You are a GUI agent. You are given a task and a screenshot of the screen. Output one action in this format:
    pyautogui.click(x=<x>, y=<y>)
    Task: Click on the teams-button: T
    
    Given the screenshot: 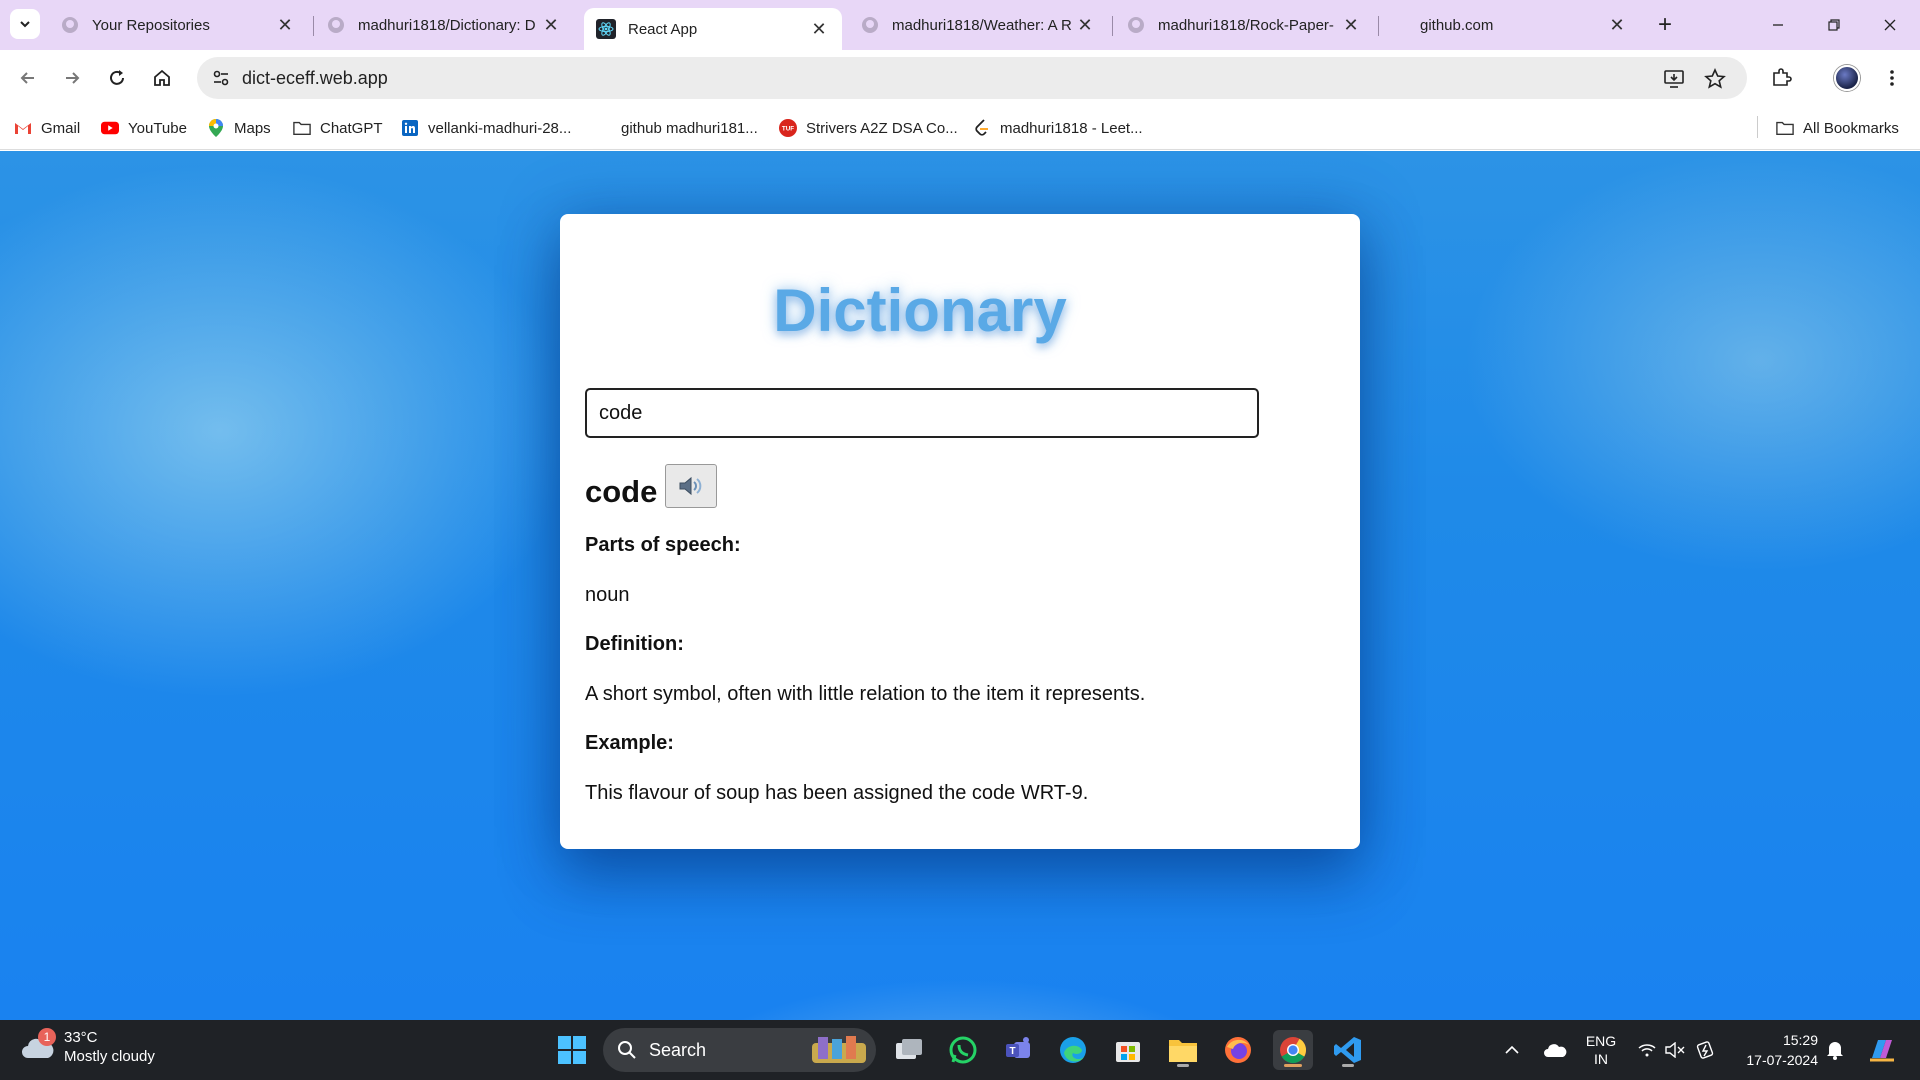 What is the action you would take?
    pyautogui.click(x=1018, y=1050)
    